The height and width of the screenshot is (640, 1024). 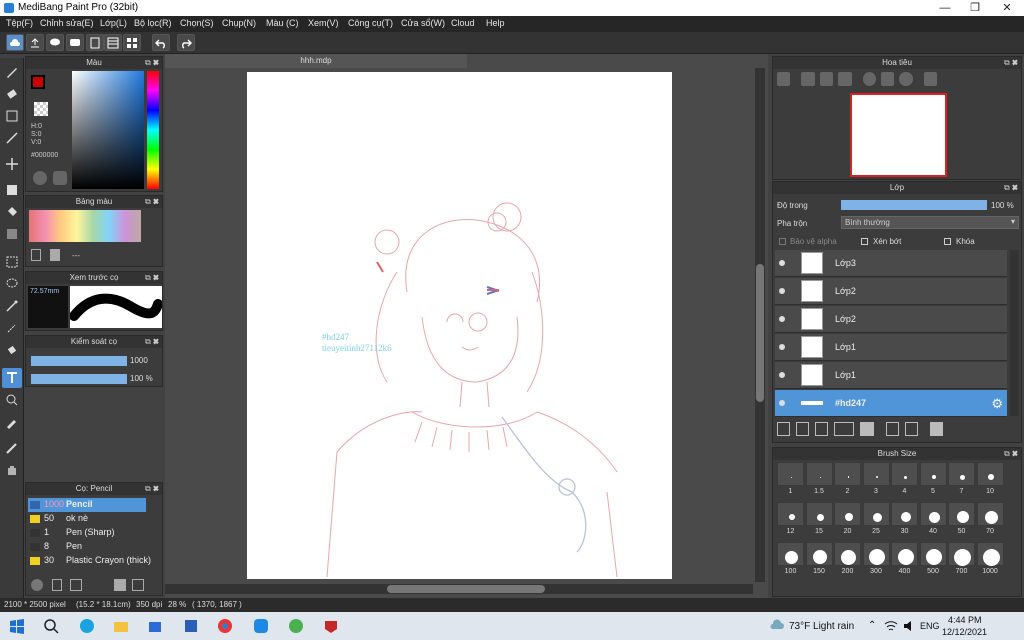 I want to click on fit-screen-icon, so click(x=887, y=79).